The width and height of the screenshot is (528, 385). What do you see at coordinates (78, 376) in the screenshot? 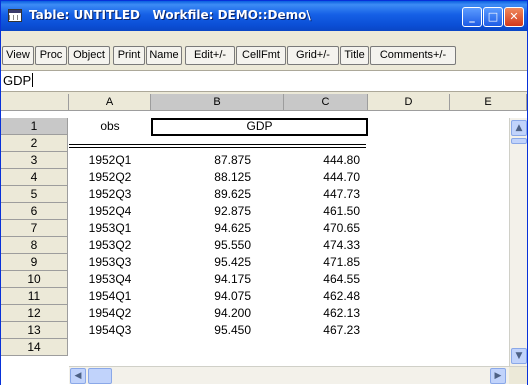
I see `scroll-left-icon: ◀` at bounding box center [78, 376].